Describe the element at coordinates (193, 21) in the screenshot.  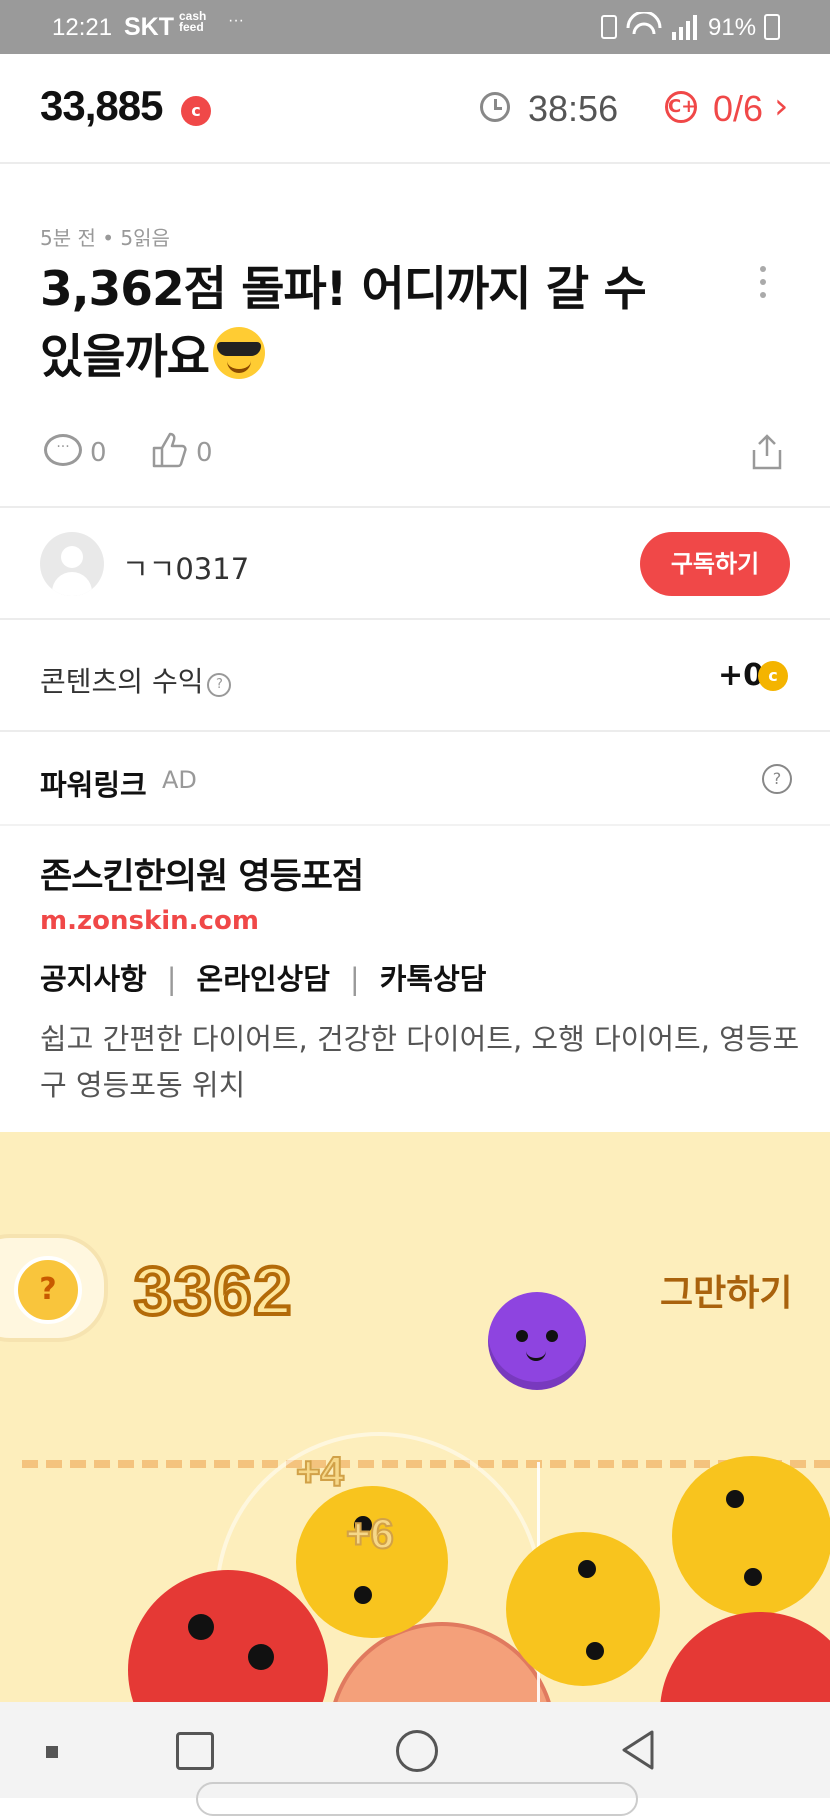
I see `cashfeed-icon: cash feed` at that location.